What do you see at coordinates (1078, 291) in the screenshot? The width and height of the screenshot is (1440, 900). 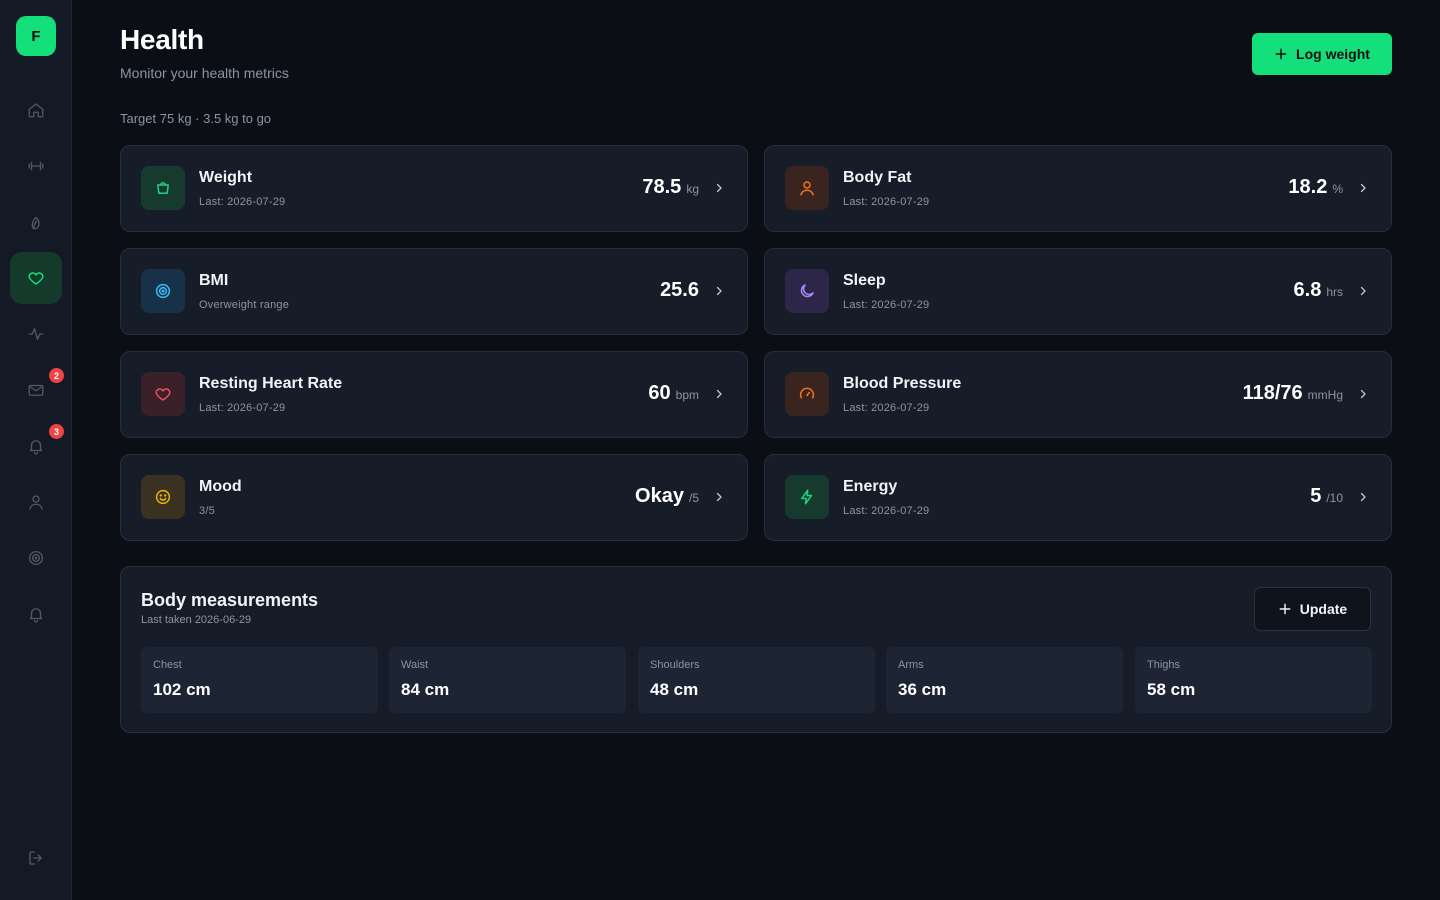 I see `metric-card-sleep: Sleep Last: 2026-07-29 6.8 hrs` at bounding box center [1078, 291].